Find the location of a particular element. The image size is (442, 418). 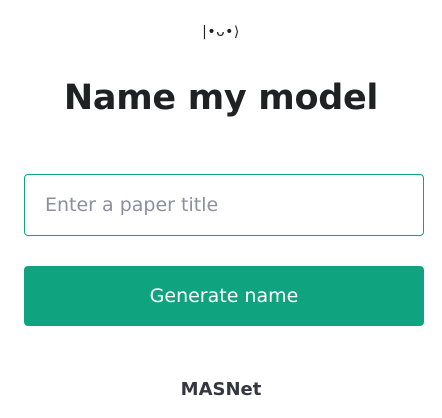

paper-title-input is located at coordinates (224, 205).